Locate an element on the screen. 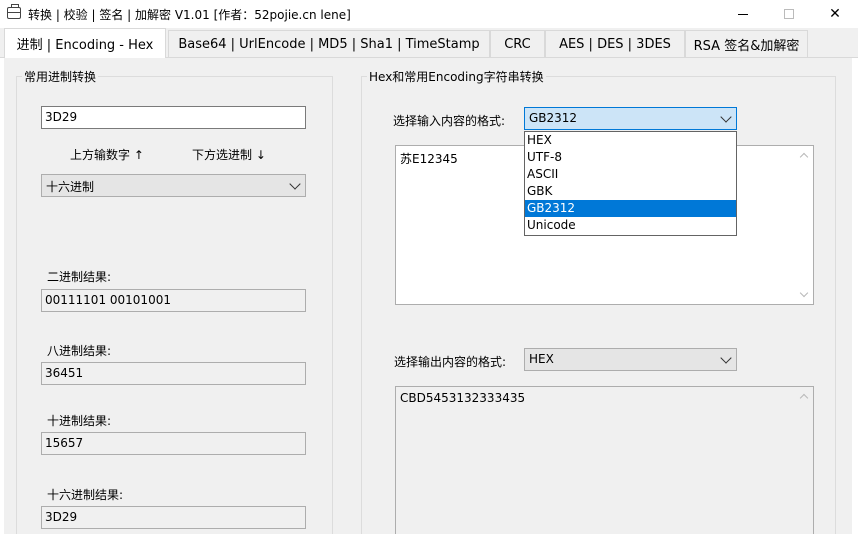 Image resolution: width=858 pixels, height=534 pixels. dropdown-option-unicode: Unicode is located at coordinates (630, 225).